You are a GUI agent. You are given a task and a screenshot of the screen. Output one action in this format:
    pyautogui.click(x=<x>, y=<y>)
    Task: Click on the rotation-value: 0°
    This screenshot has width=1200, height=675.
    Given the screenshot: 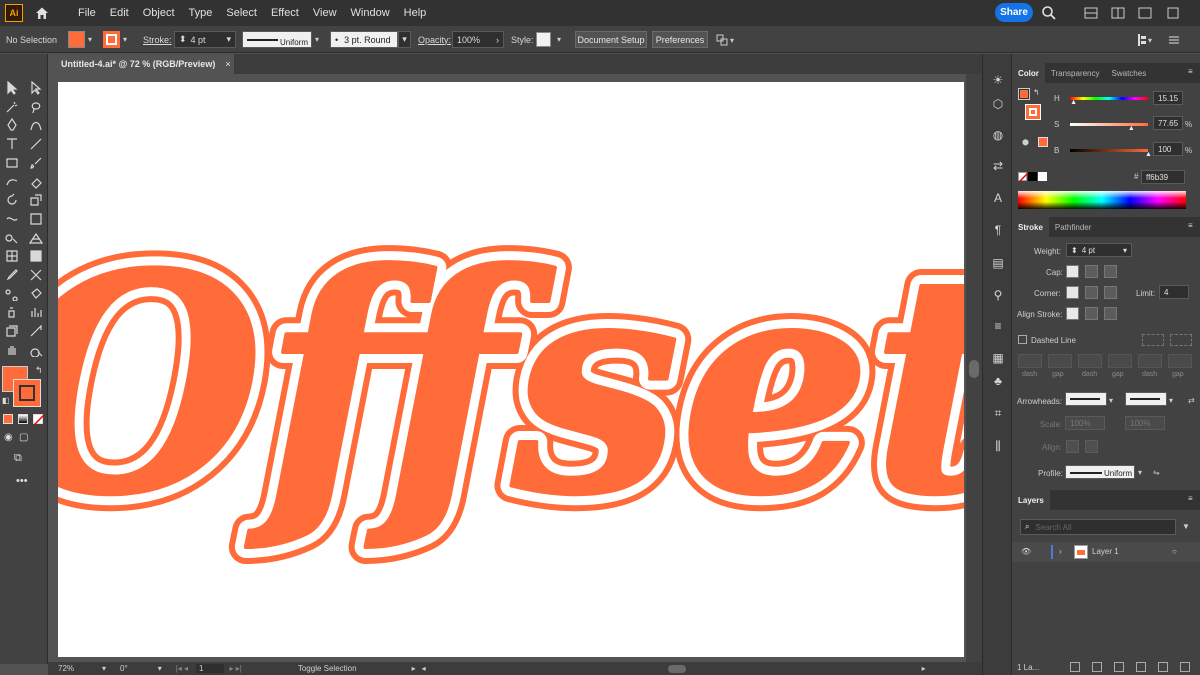 What is the action you would take?
    pyautogui.click(x=124, y=668)
    